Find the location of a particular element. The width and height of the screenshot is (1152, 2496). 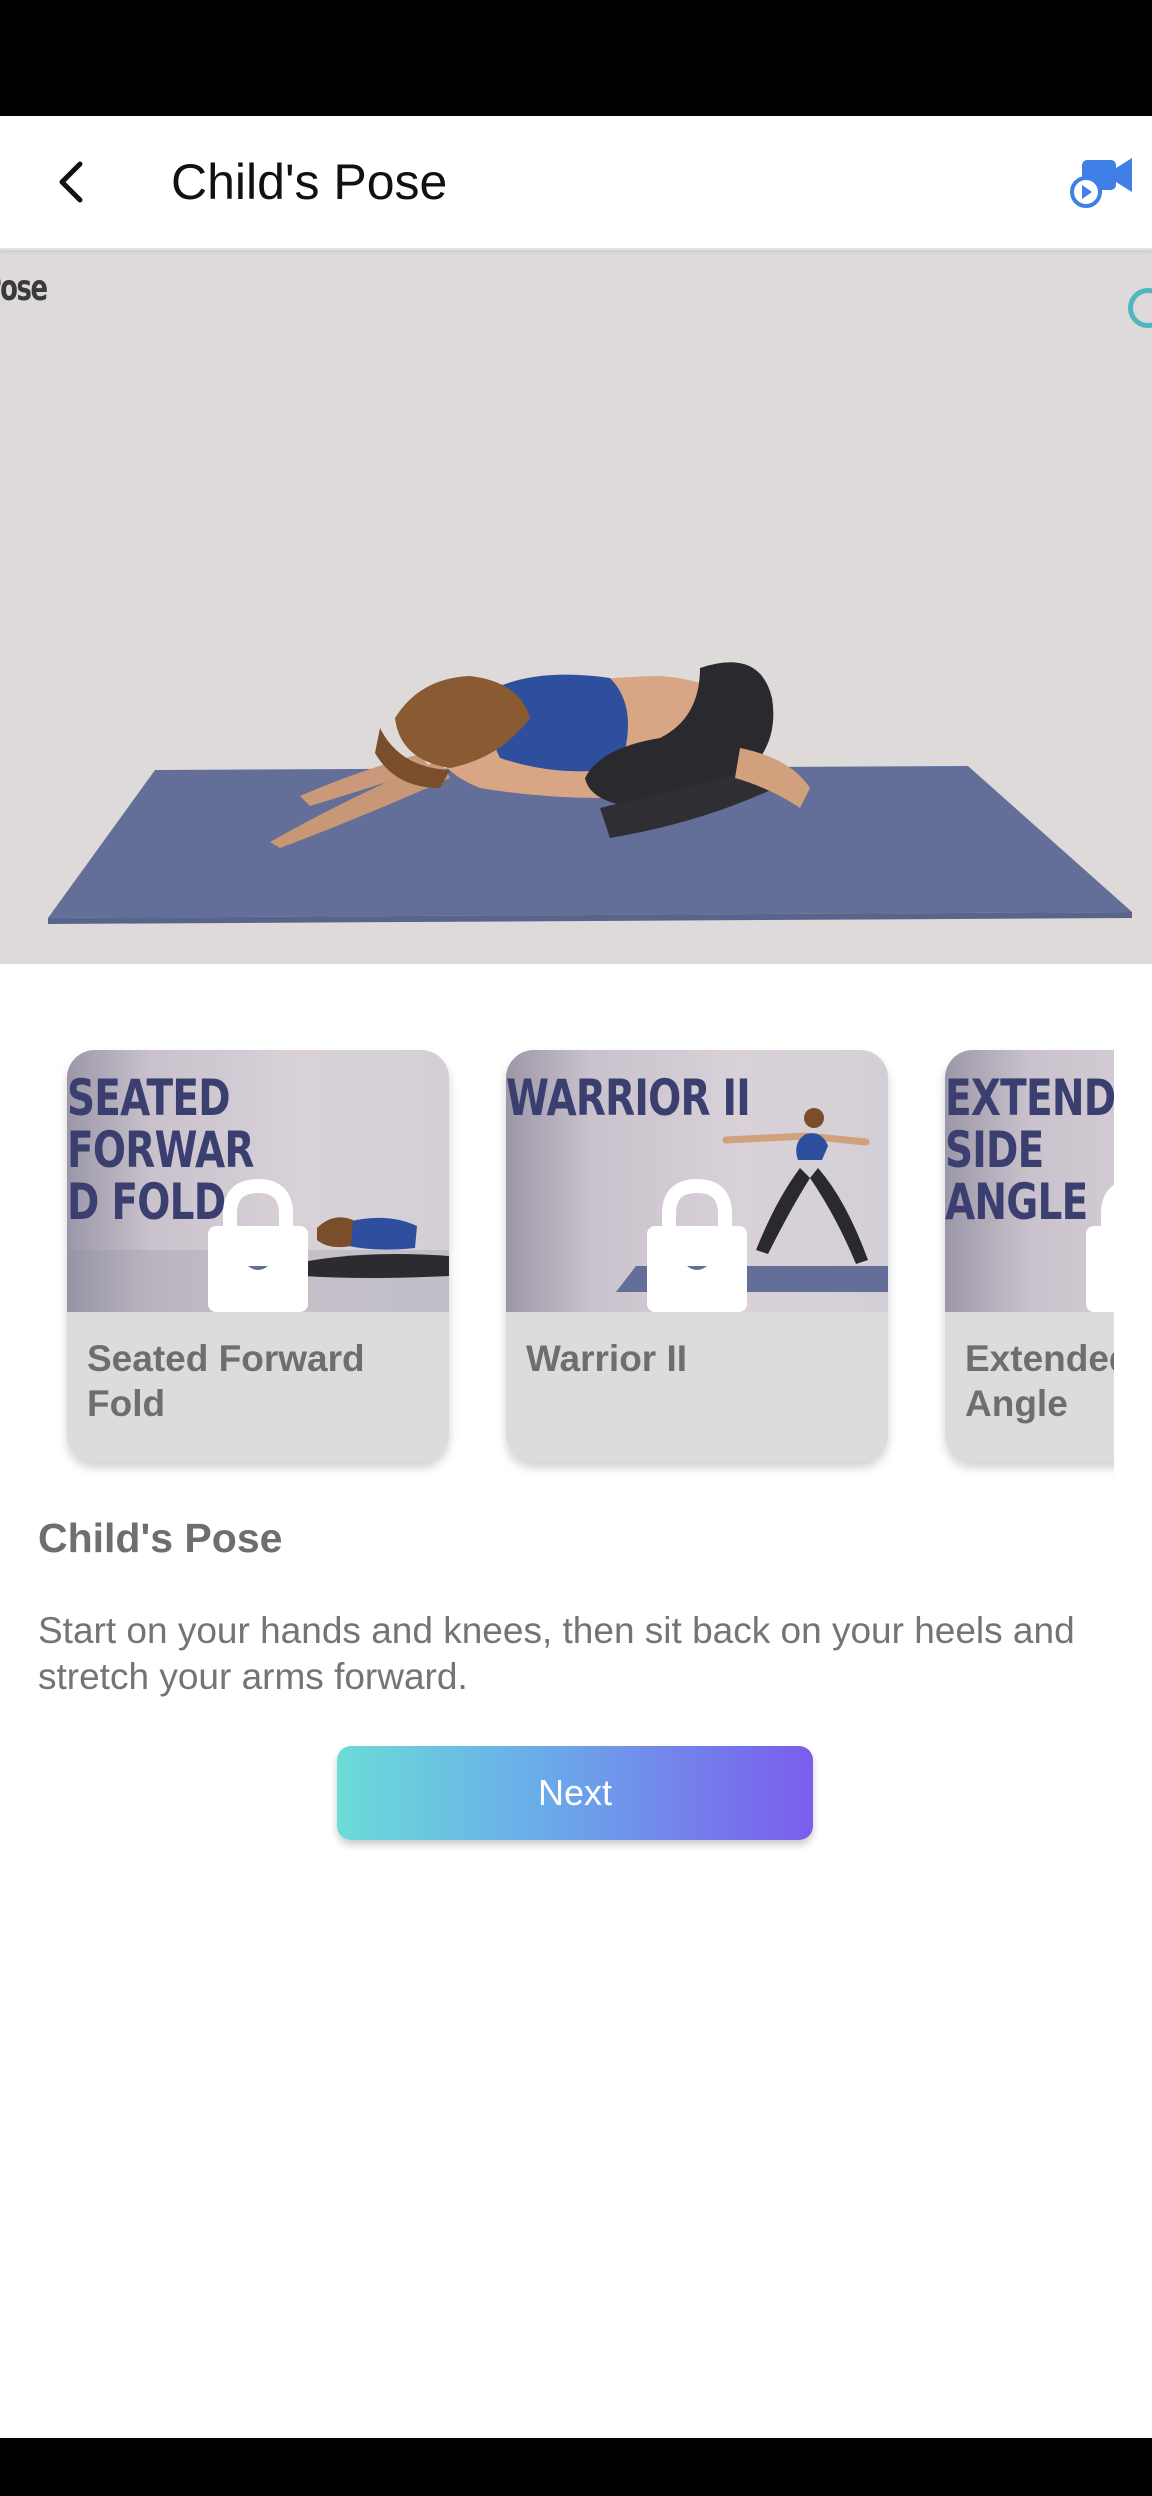

pose-card-label: Seated Forward Fold is located at coordinates (226, 1381).